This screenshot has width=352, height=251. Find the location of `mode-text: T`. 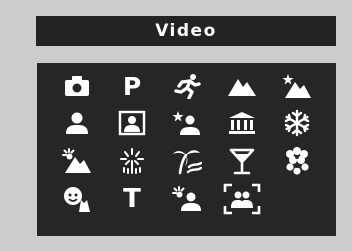

mode-text: T is located at coordinates (132, 199).